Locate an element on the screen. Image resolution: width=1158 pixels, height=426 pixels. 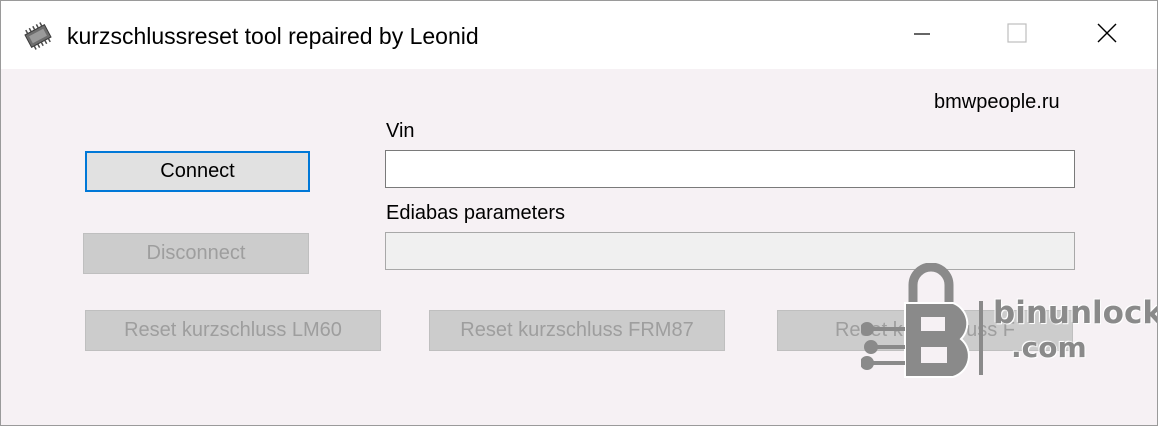
maximize-button is located at coordinates (1017, 35).